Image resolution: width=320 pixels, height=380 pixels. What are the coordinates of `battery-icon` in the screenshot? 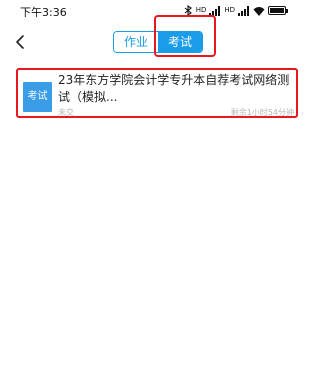 It's located at (278, 10).